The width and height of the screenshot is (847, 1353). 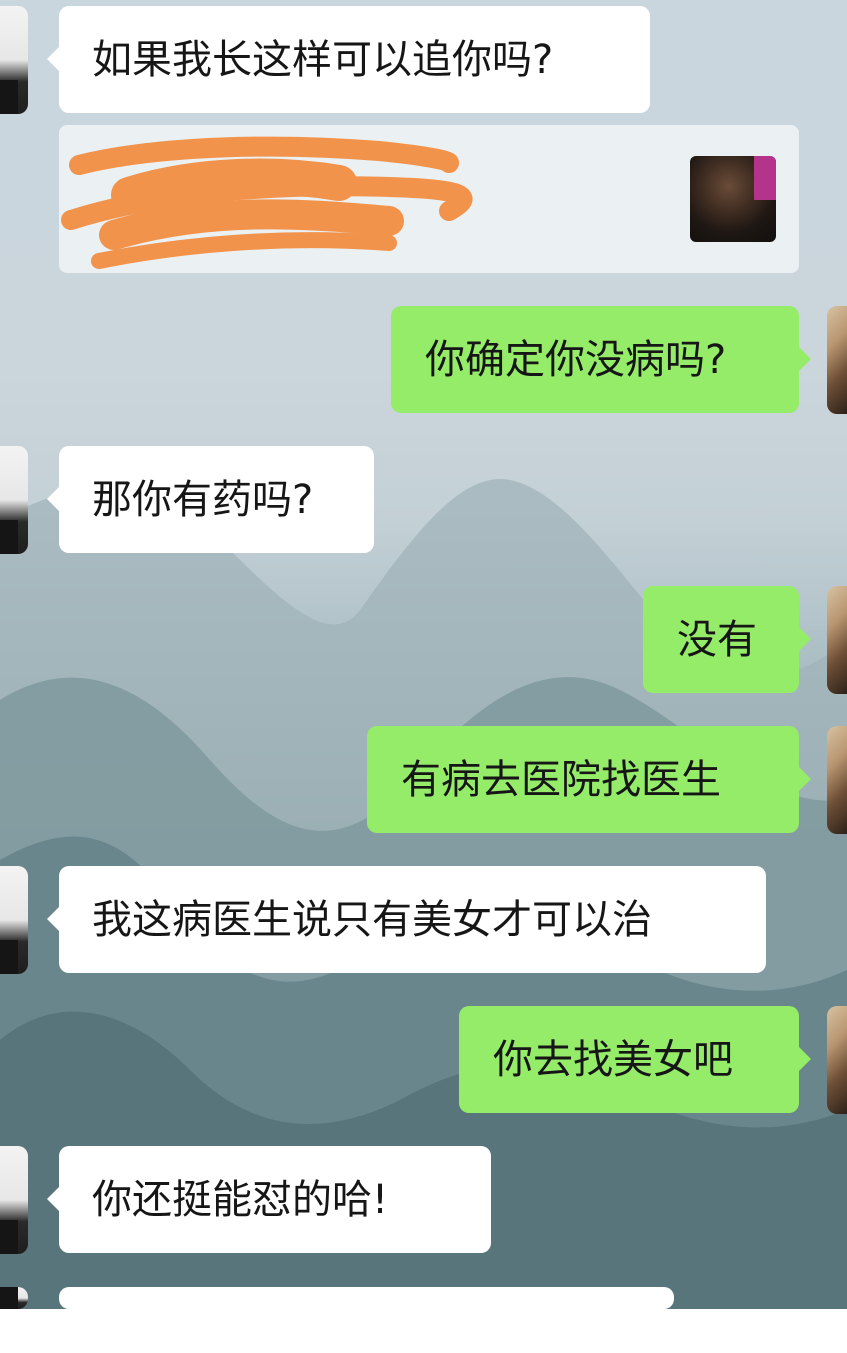 What do you see at coordinates (267, 202) in the screenshot?
I see `redaction-scribble` at bounding box center [267, 202].